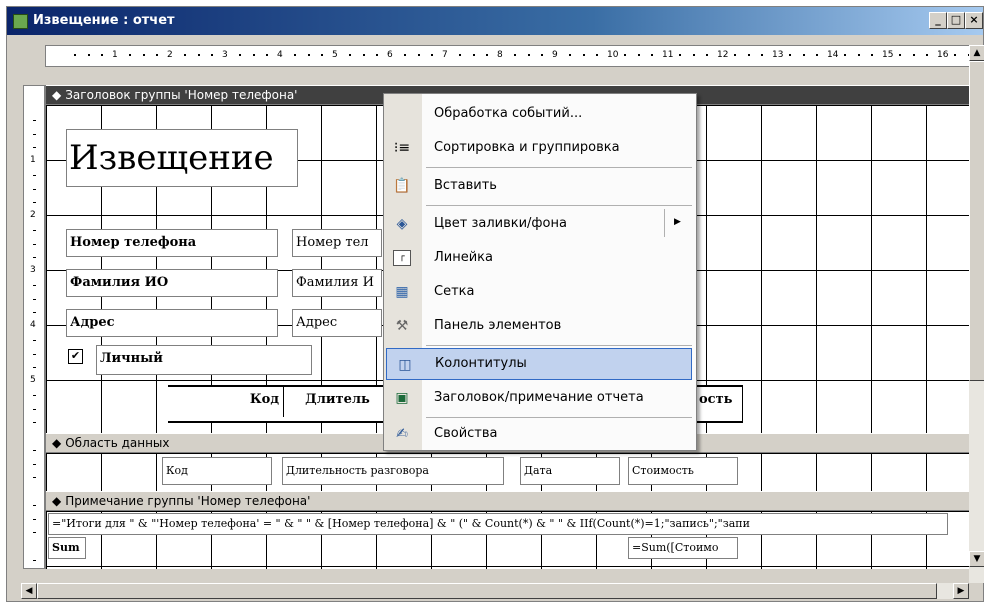  What do you see at coordinates (402, 398) in the screenshot?
I see `report-header-footer-icon: ▣` at bounding box center [402, 398].